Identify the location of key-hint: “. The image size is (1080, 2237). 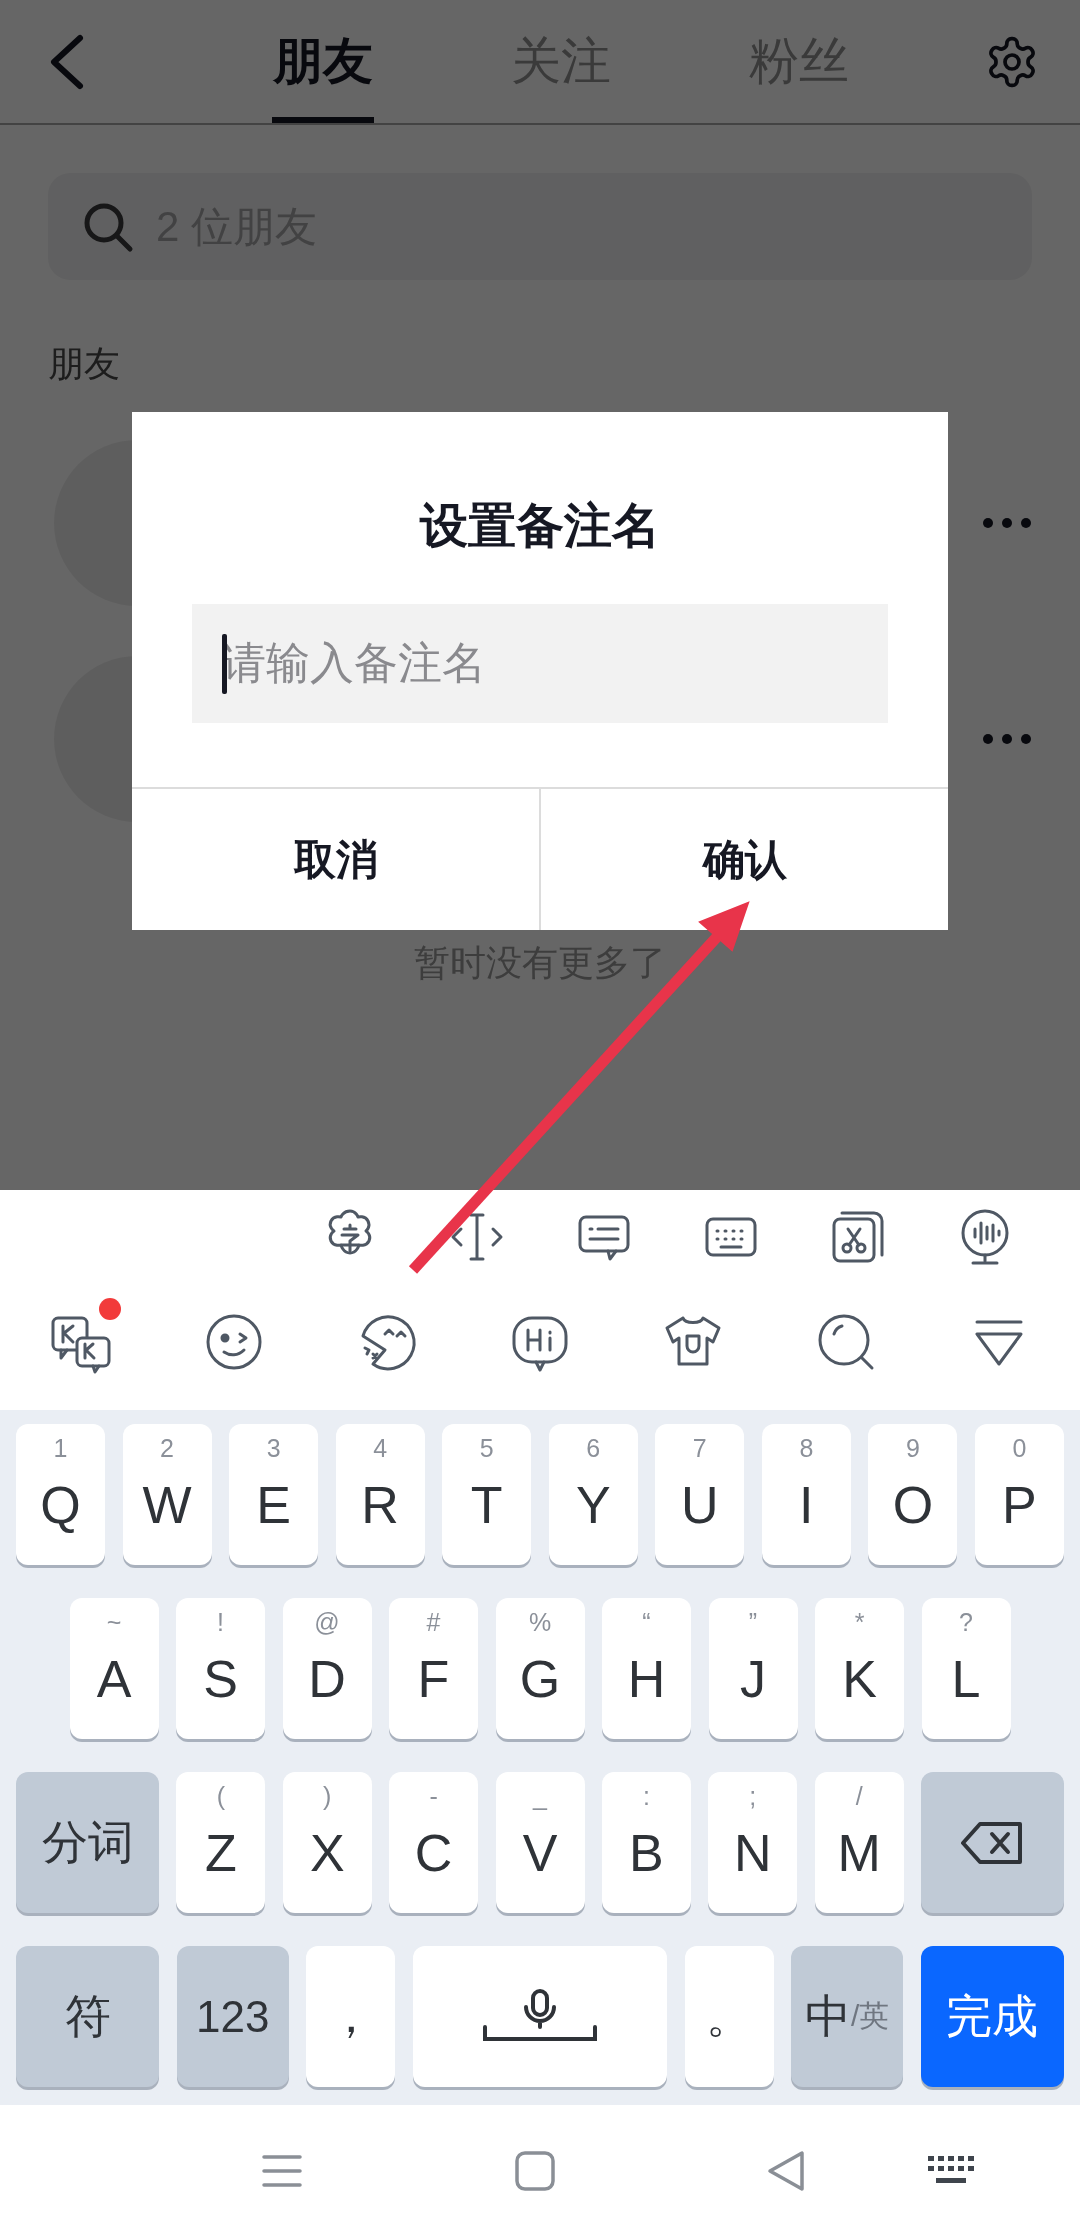
(646, 1622).